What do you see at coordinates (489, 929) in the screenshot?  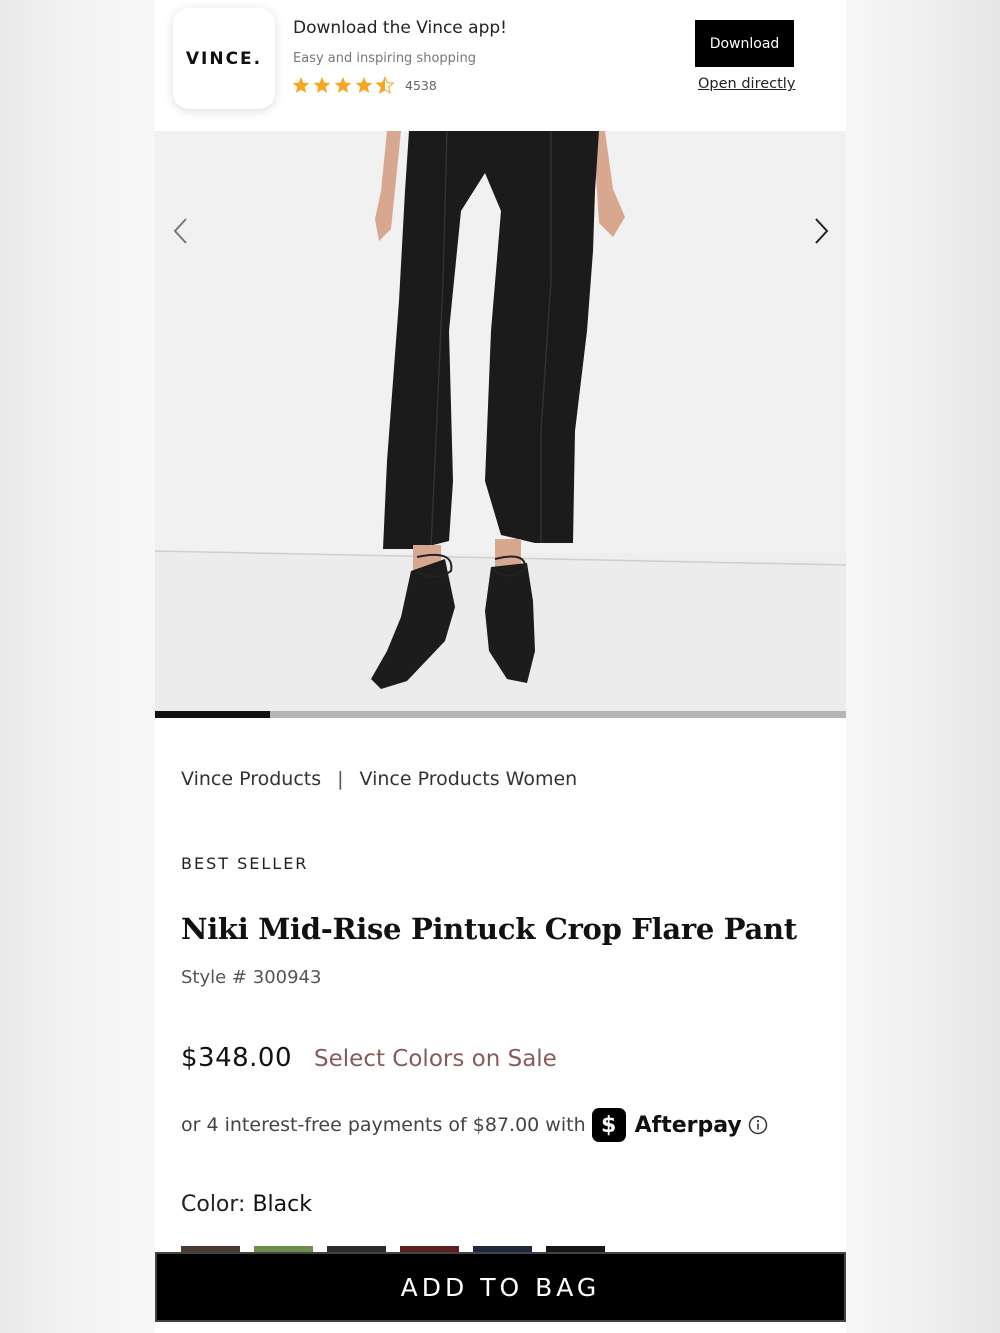 I see `product-title: Niki Mid-Rise Pintuck Crop Flare Pant` at bounding box center [489, 929].